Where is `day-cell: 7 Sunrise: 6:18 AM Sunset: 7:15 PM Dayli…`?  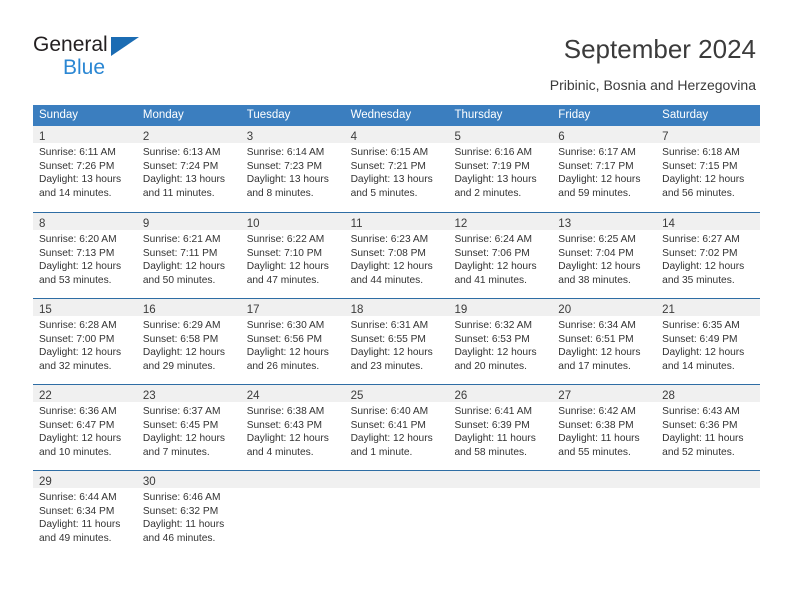
day-cell: 7 Sunrise: 6:18 AM Sunset: 7:15 PM Dayli… is located at coordinates (708, 169).